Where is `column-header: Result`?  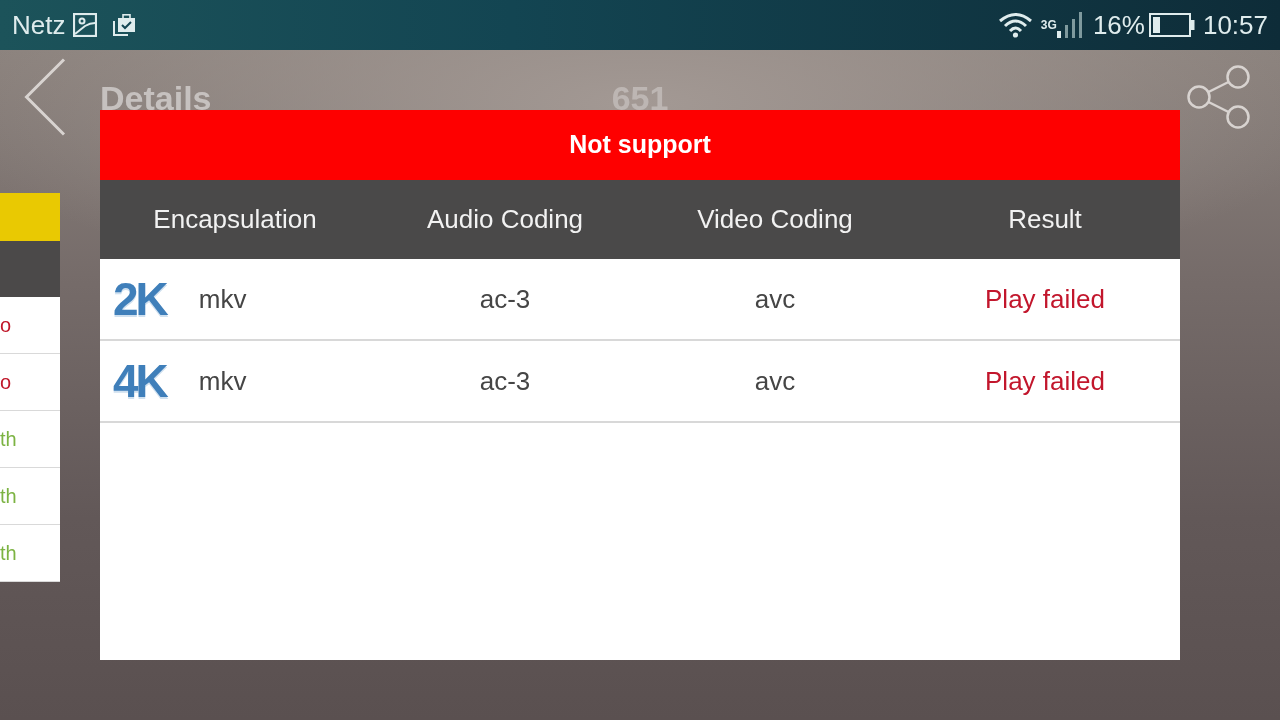 column-header: Result is located at coordinates (1045, 219).